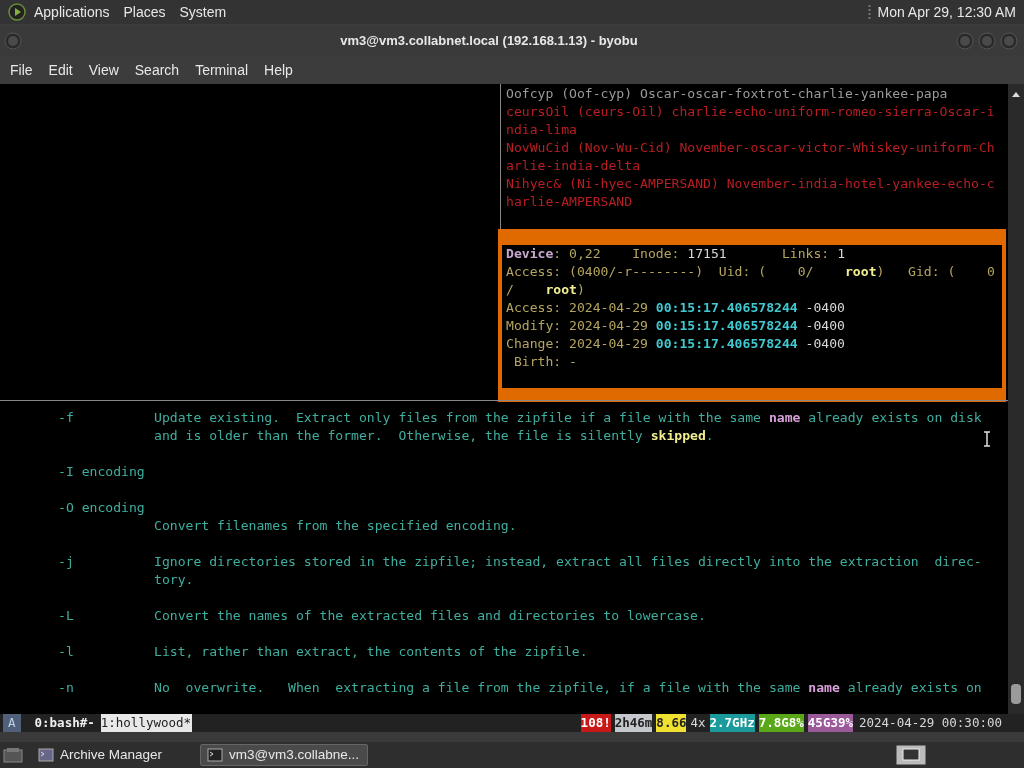 The width and height of the screenshot is (1024, 768). Describe the element at coordinates (946, 12) in the screenshot. I see `clock: Mon Apr 29, 12:30 AM` at that location.